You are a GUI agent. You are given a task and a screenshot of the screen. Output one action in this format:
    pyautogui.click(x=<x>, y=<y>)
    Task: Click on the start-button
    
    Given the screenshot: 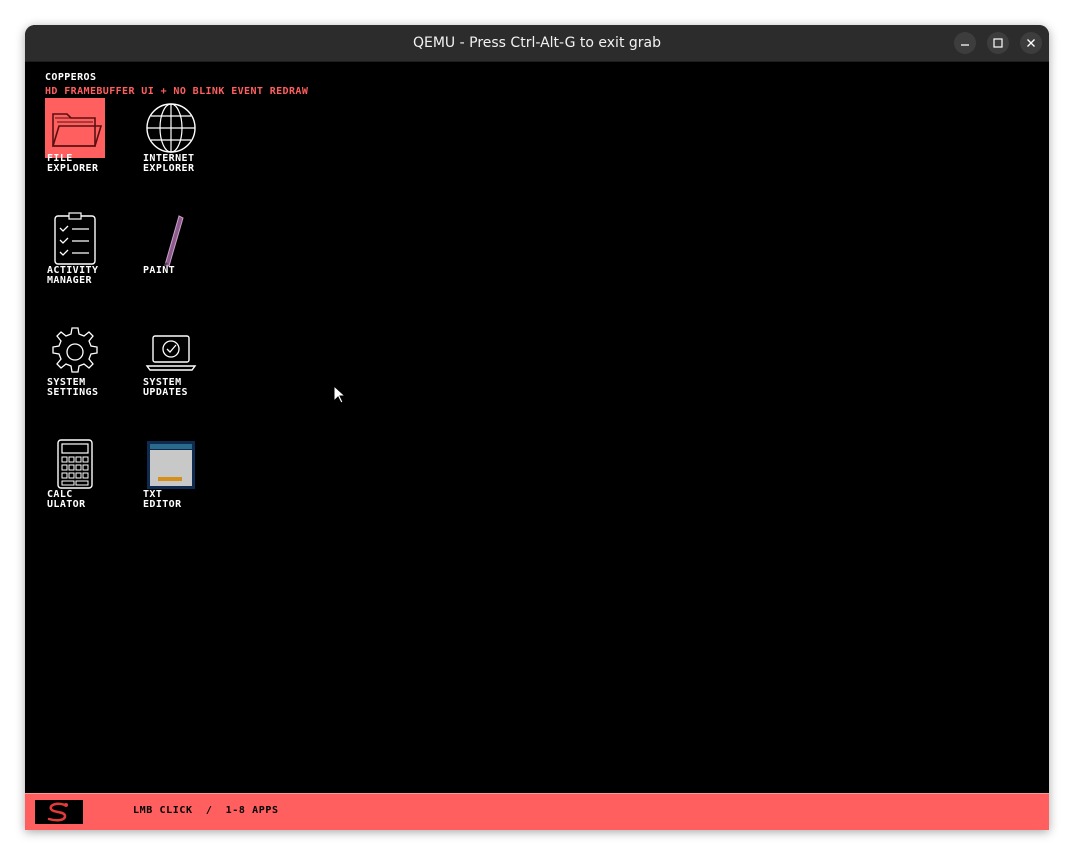 What is the action you would take?
    pyautogui.click(x=59, y=812)
    